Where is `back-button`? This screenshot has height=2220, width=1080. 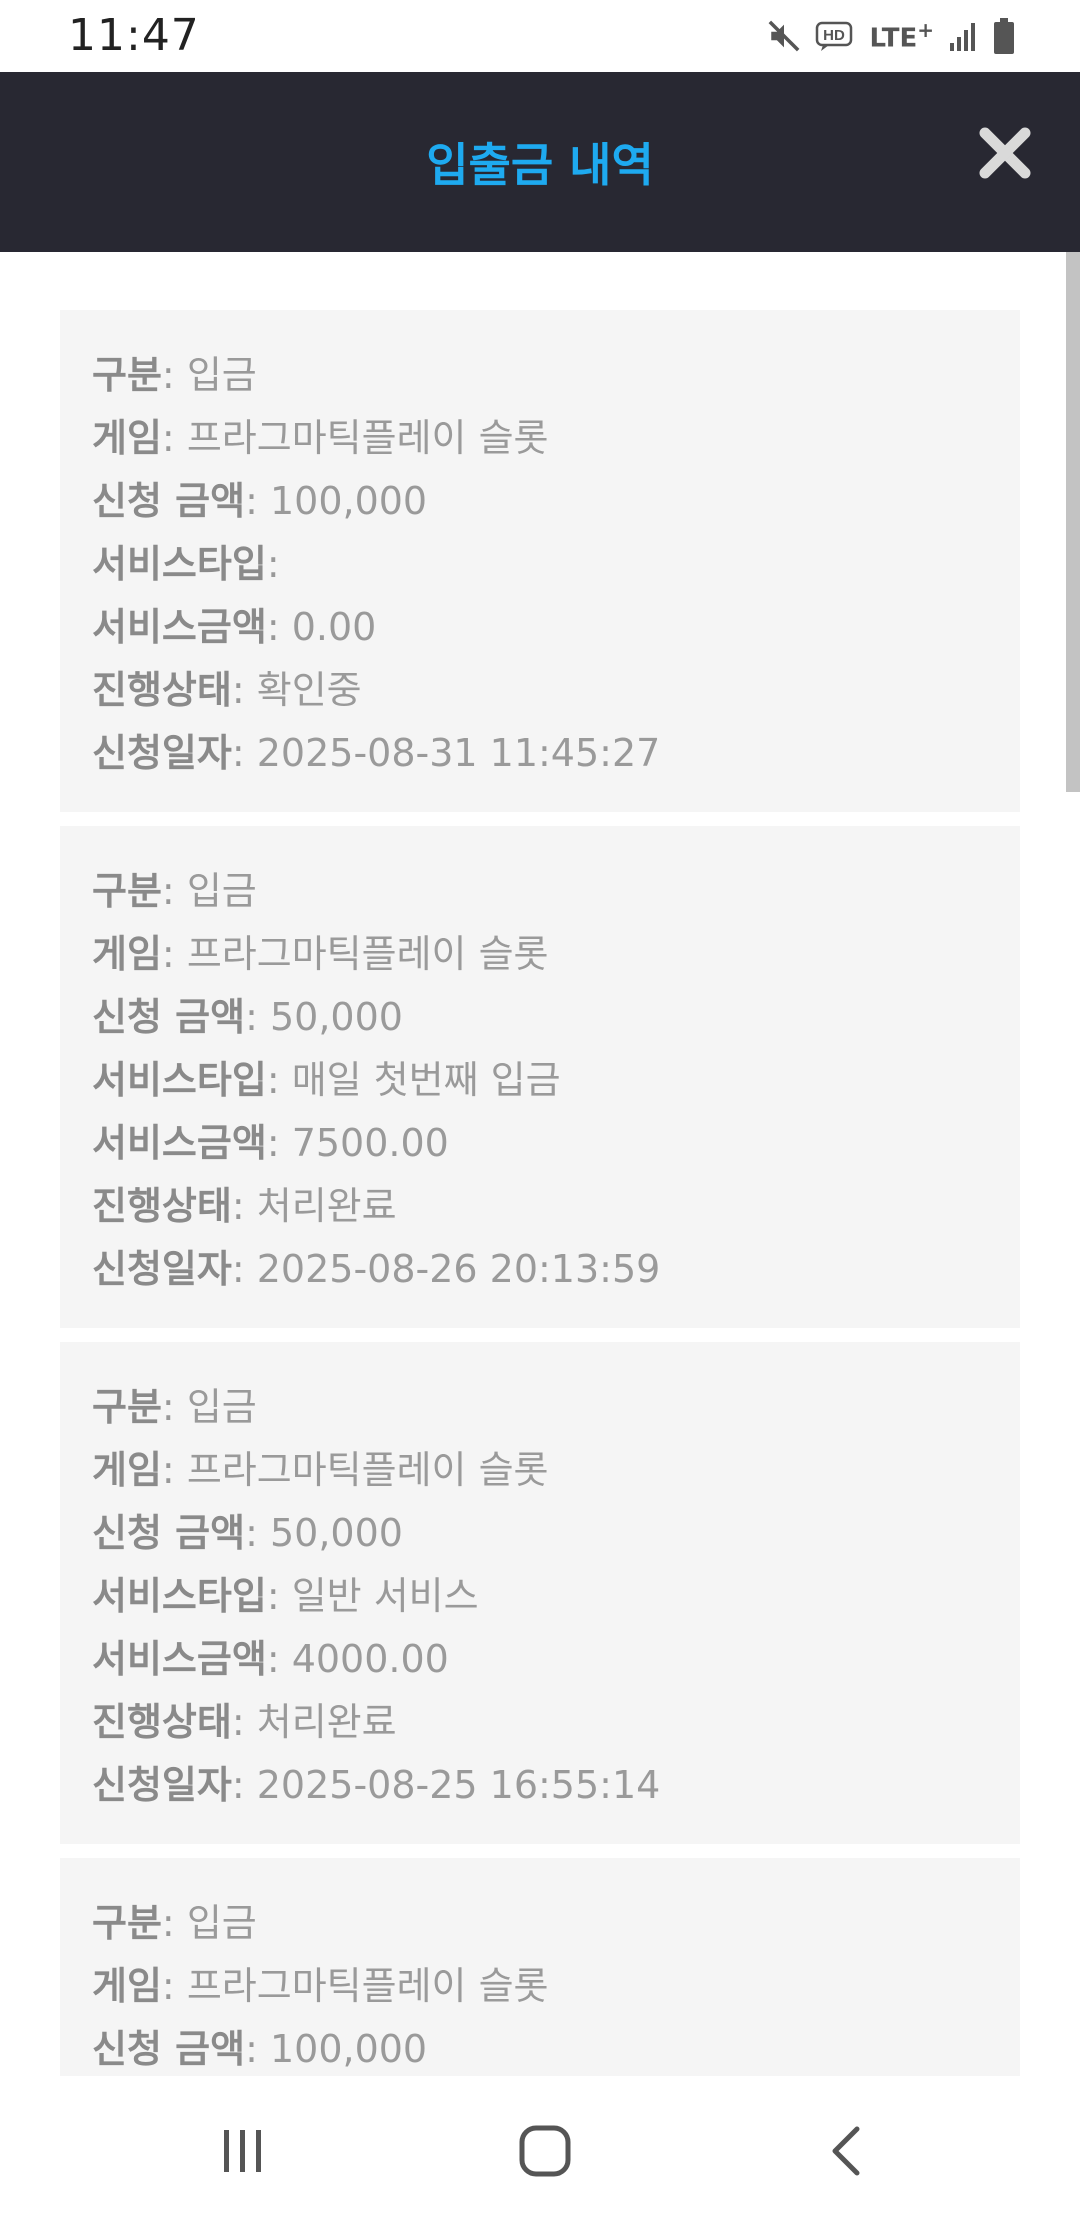
back-button is located at coordinates (848, 2151).